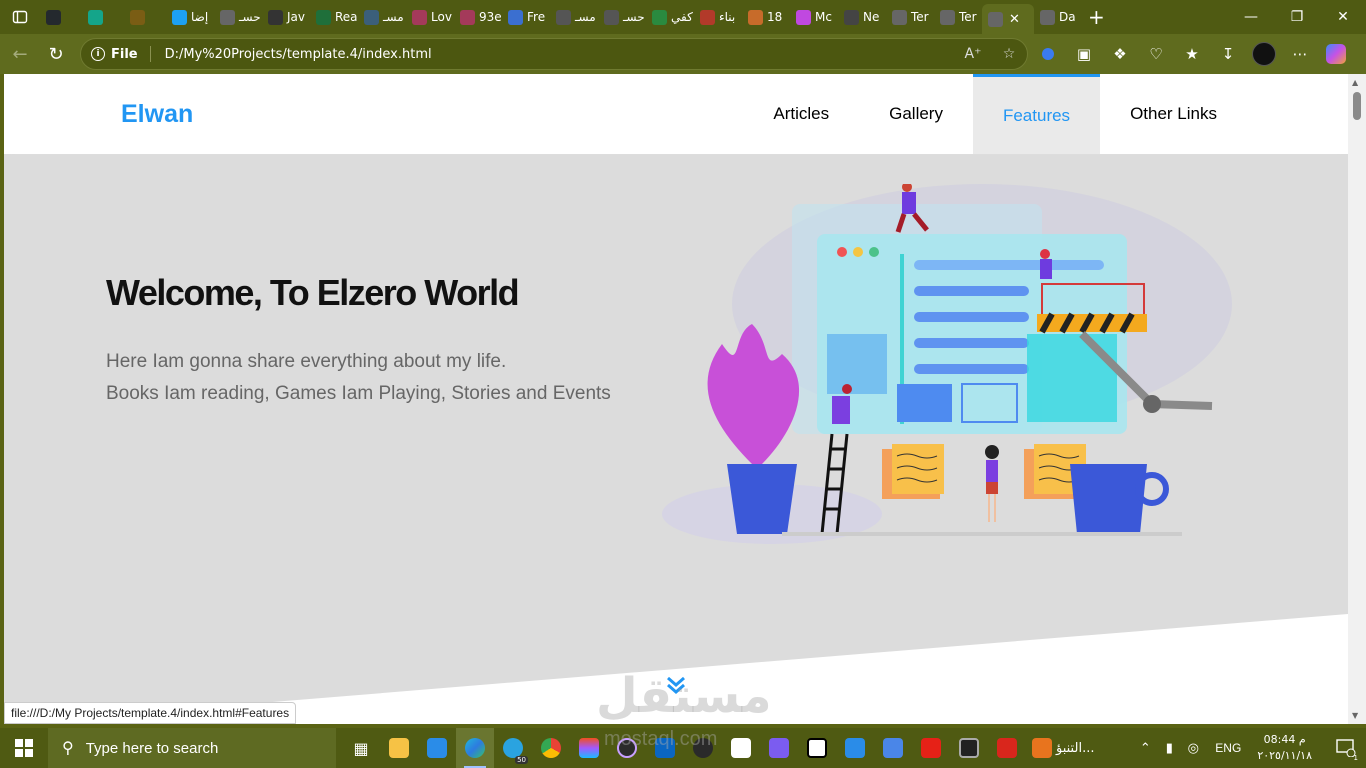 The image size is (1366, 768). Describe the element at coordinates (855, 748) in the screenshot. I see `photos-icon` at that location.